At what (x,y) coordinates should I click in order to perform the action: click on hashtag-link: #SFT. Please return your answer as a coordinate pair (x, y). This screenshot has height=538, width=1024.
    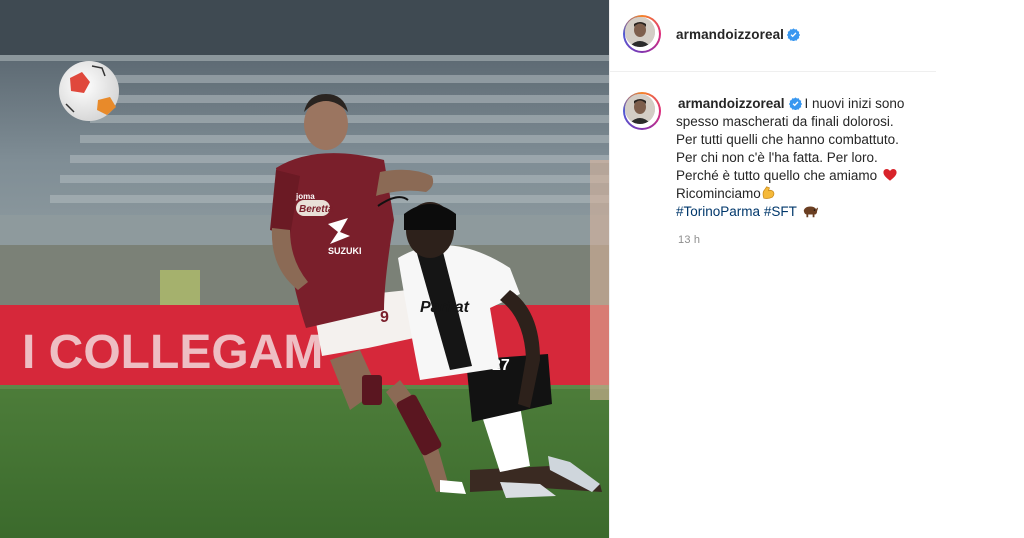
    Looking at the image, I should click on (780, 211).